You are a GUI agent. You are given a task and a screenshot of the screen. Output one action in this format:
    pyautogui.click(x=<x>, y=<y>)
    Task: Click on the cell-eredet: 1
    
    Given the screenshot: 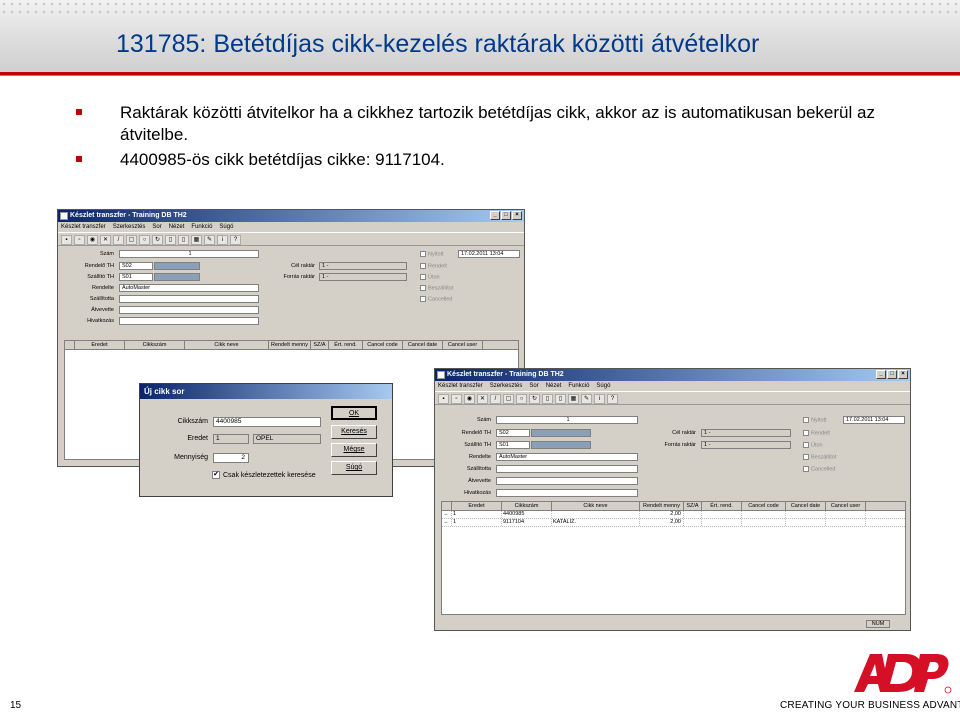 What is the action you would take?
    pyautogui.click(x=477, y=514)
    